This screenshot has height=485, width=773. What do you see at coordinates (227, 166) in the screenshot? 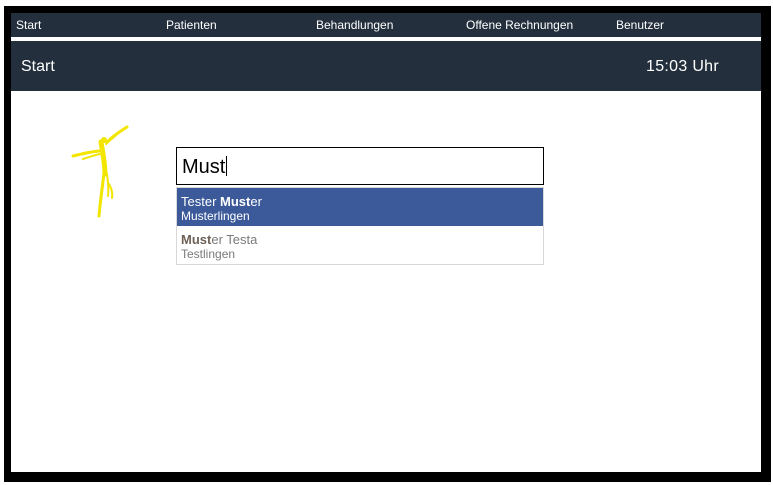
I see `text-caret` at bounding box center [227, 166].